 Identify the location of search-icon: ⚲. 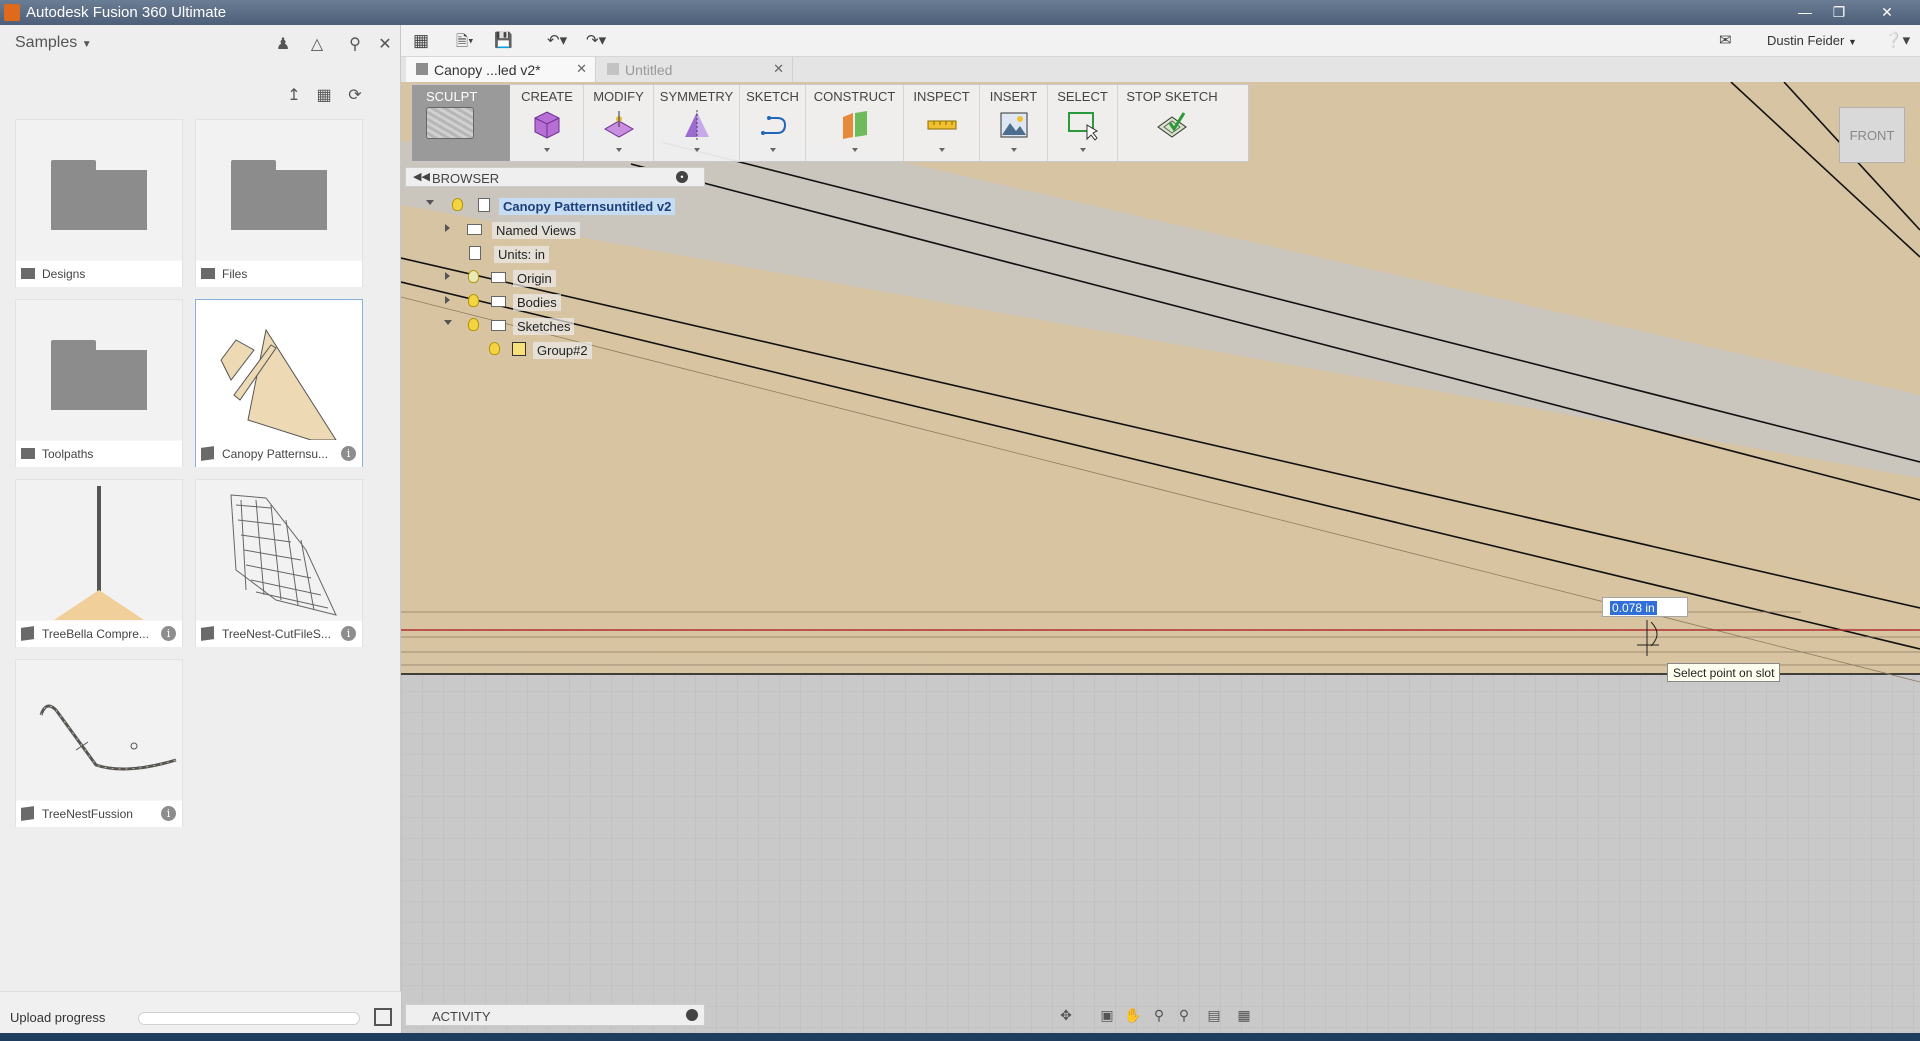
(355, 44).